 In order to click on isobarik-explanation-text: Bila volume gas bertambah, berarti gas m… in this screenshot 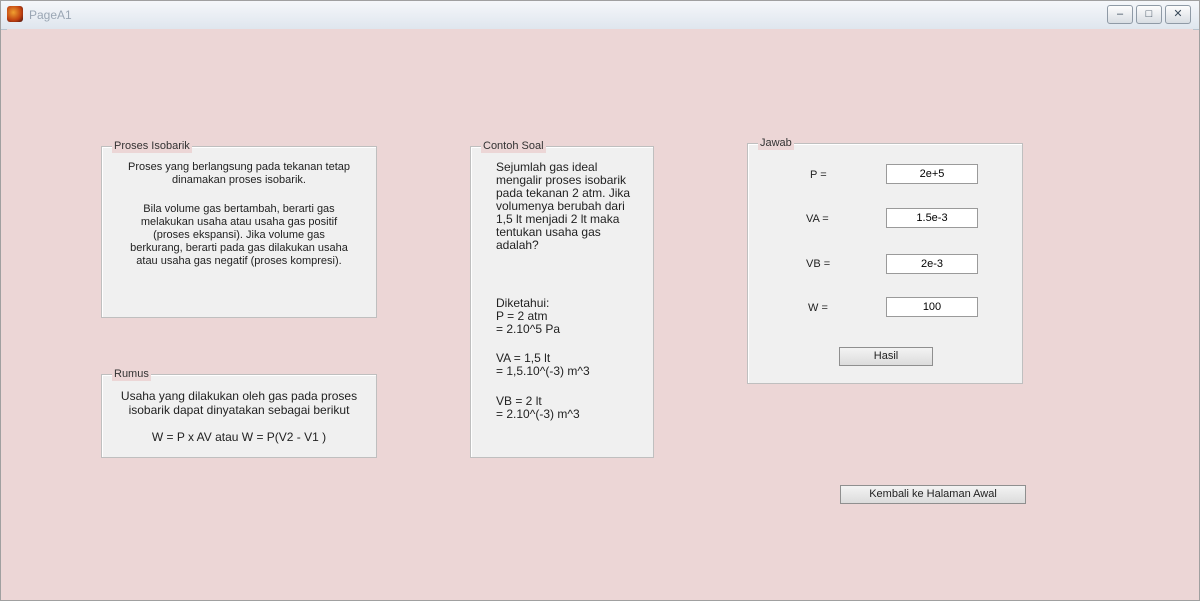, I will do `click(239, 235)`.